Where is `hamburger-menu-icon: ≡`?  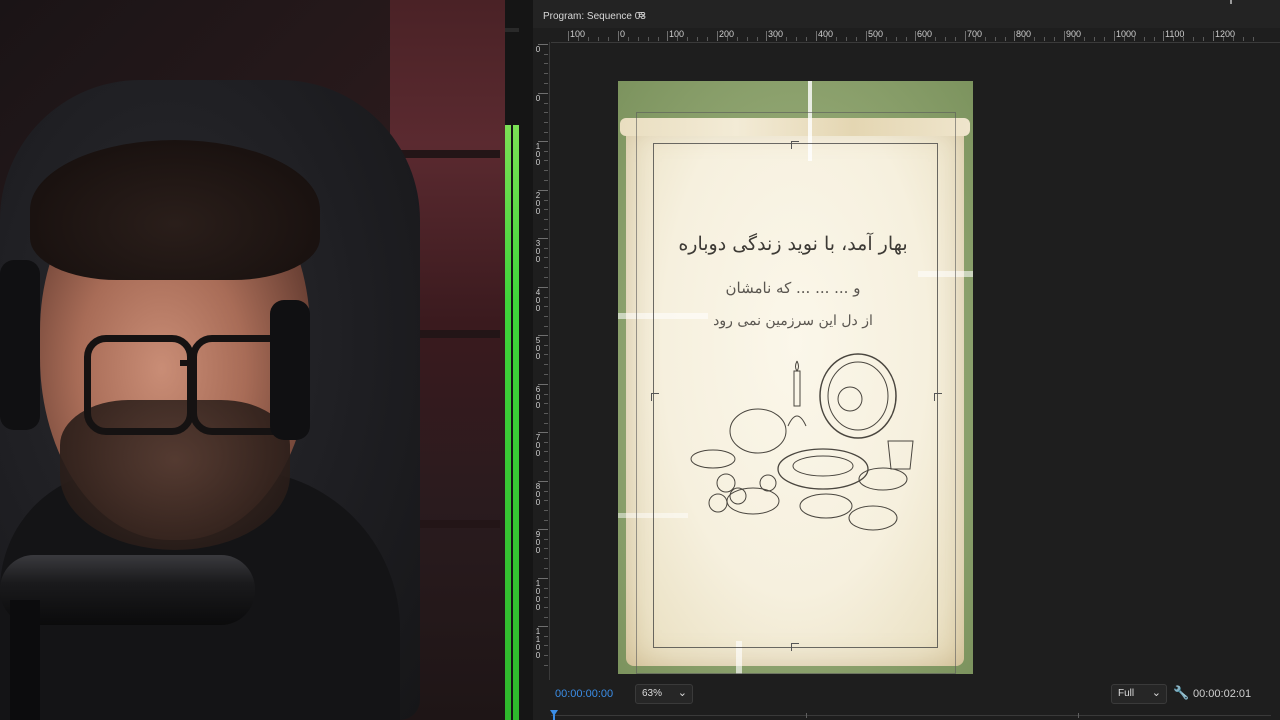
hamburger-menu-icon: ≡ is located at coordinates (641, 15).